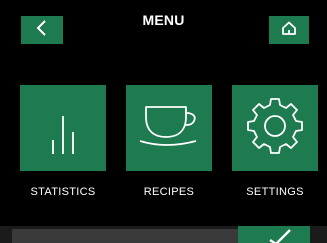 This screenshot has width=327, height=243. What do you see at coordinates (143, 236) in the screenshot?
I see `bottom-divider` at bounding box center [143, 236].